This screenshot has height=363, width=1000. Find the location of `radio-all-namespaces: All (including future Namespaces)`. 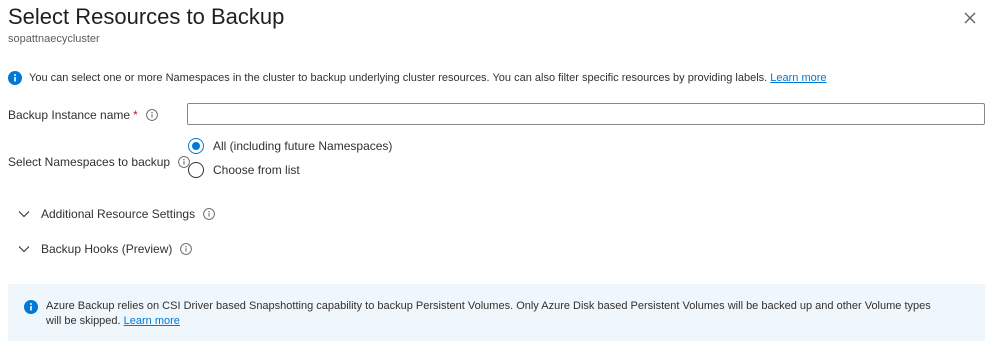

radio-all-namespaces: All (including future Namespaces) is located at coordinates (290, 146).